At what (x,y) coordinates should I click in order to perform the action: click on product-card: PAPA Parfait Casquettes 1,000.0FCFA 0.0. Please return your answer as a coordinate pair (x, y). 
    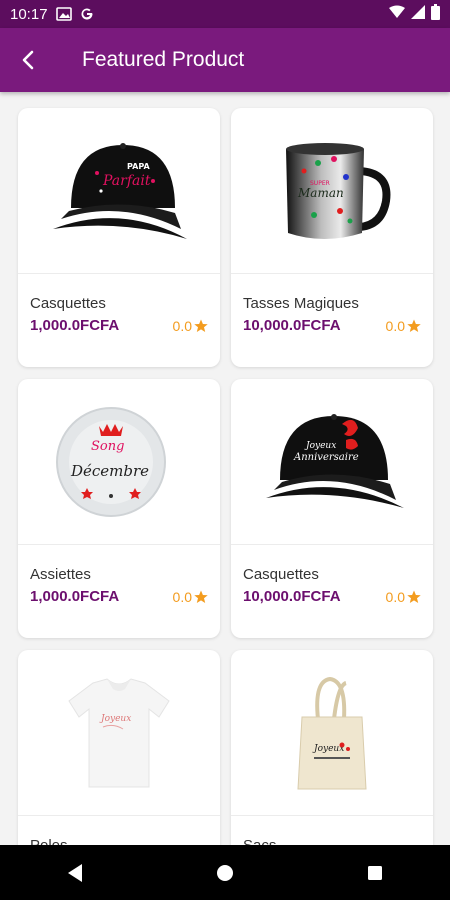
    Looking at the image, I should click on (119, 237).